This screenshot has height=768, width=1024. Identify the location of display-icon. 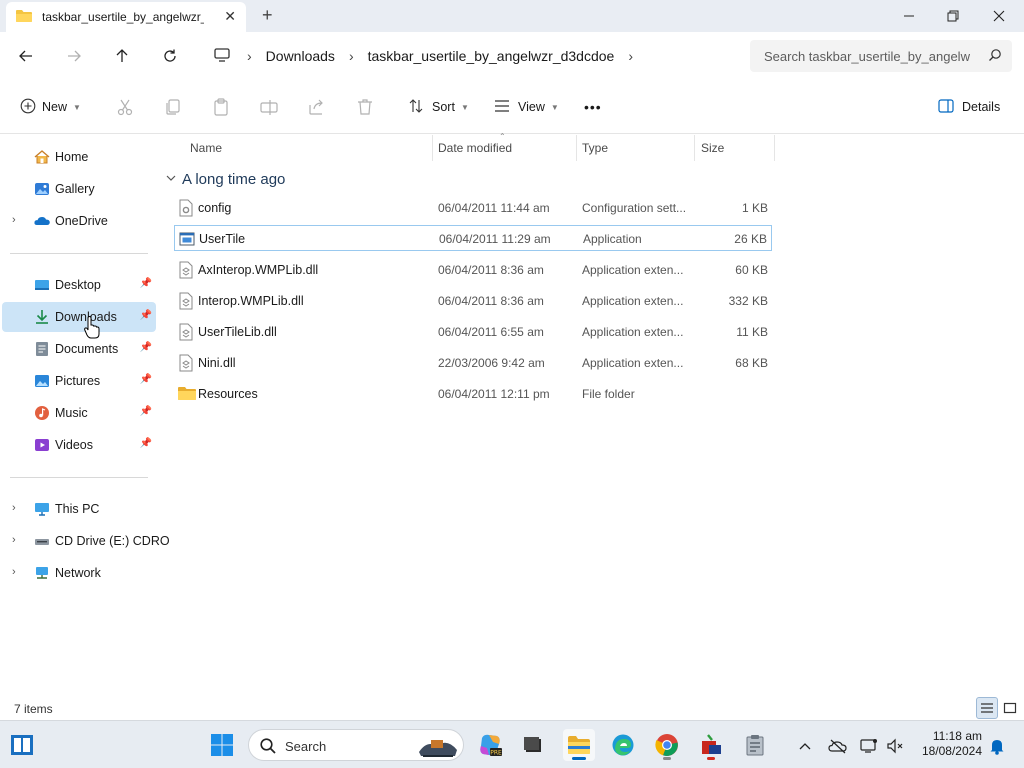
(869, 746).